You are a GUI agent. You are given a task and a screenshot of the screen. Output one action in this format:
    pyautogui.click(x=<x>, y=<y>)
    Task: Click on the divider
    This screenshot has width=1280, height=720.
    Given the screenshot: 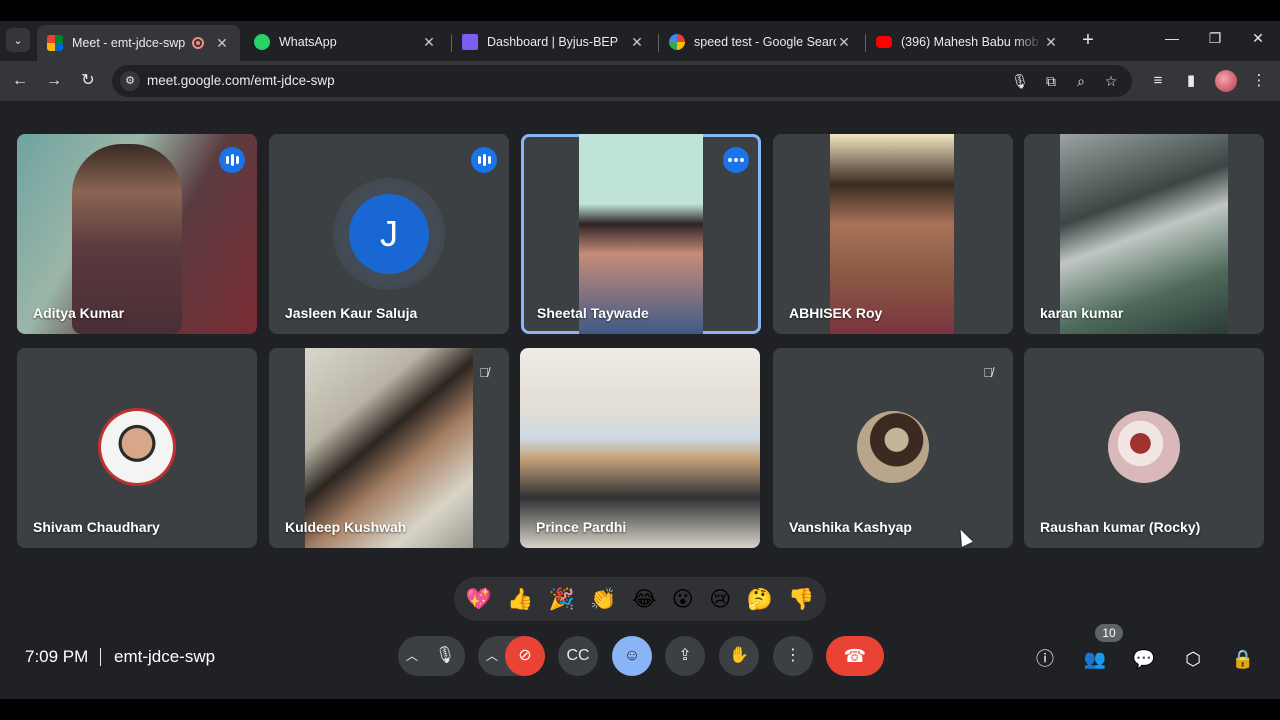 What is the action you would take?
    pyautogui.click(x=100, y=657)
    